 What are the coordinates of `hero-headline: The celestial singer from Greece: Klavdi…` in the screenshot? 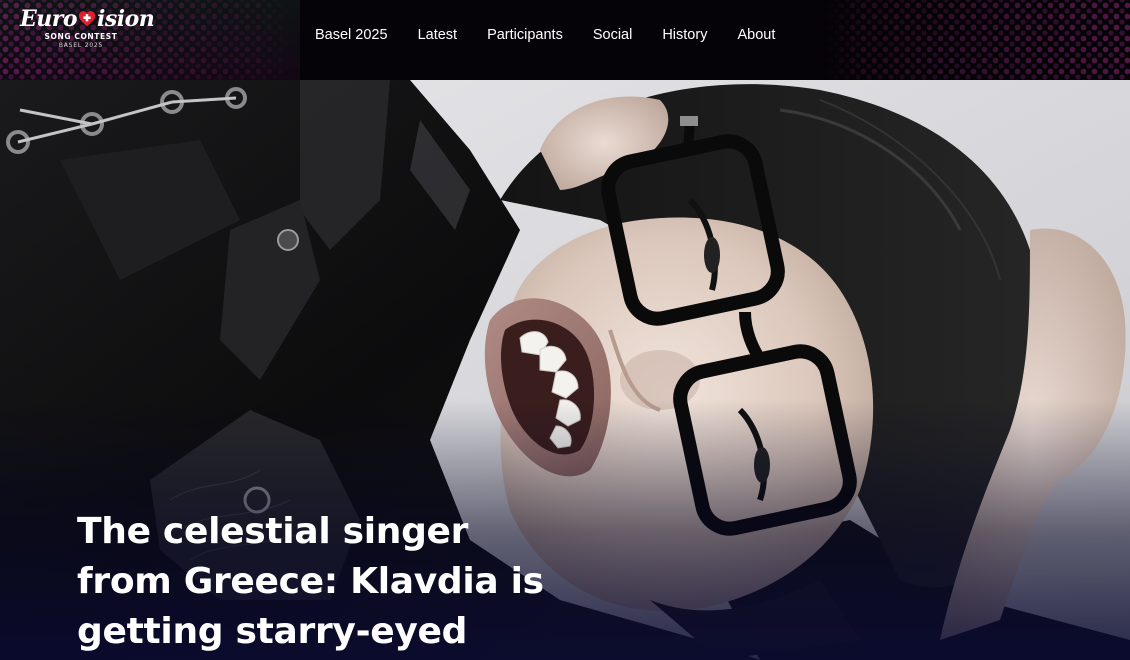 It's located at (312, 582).